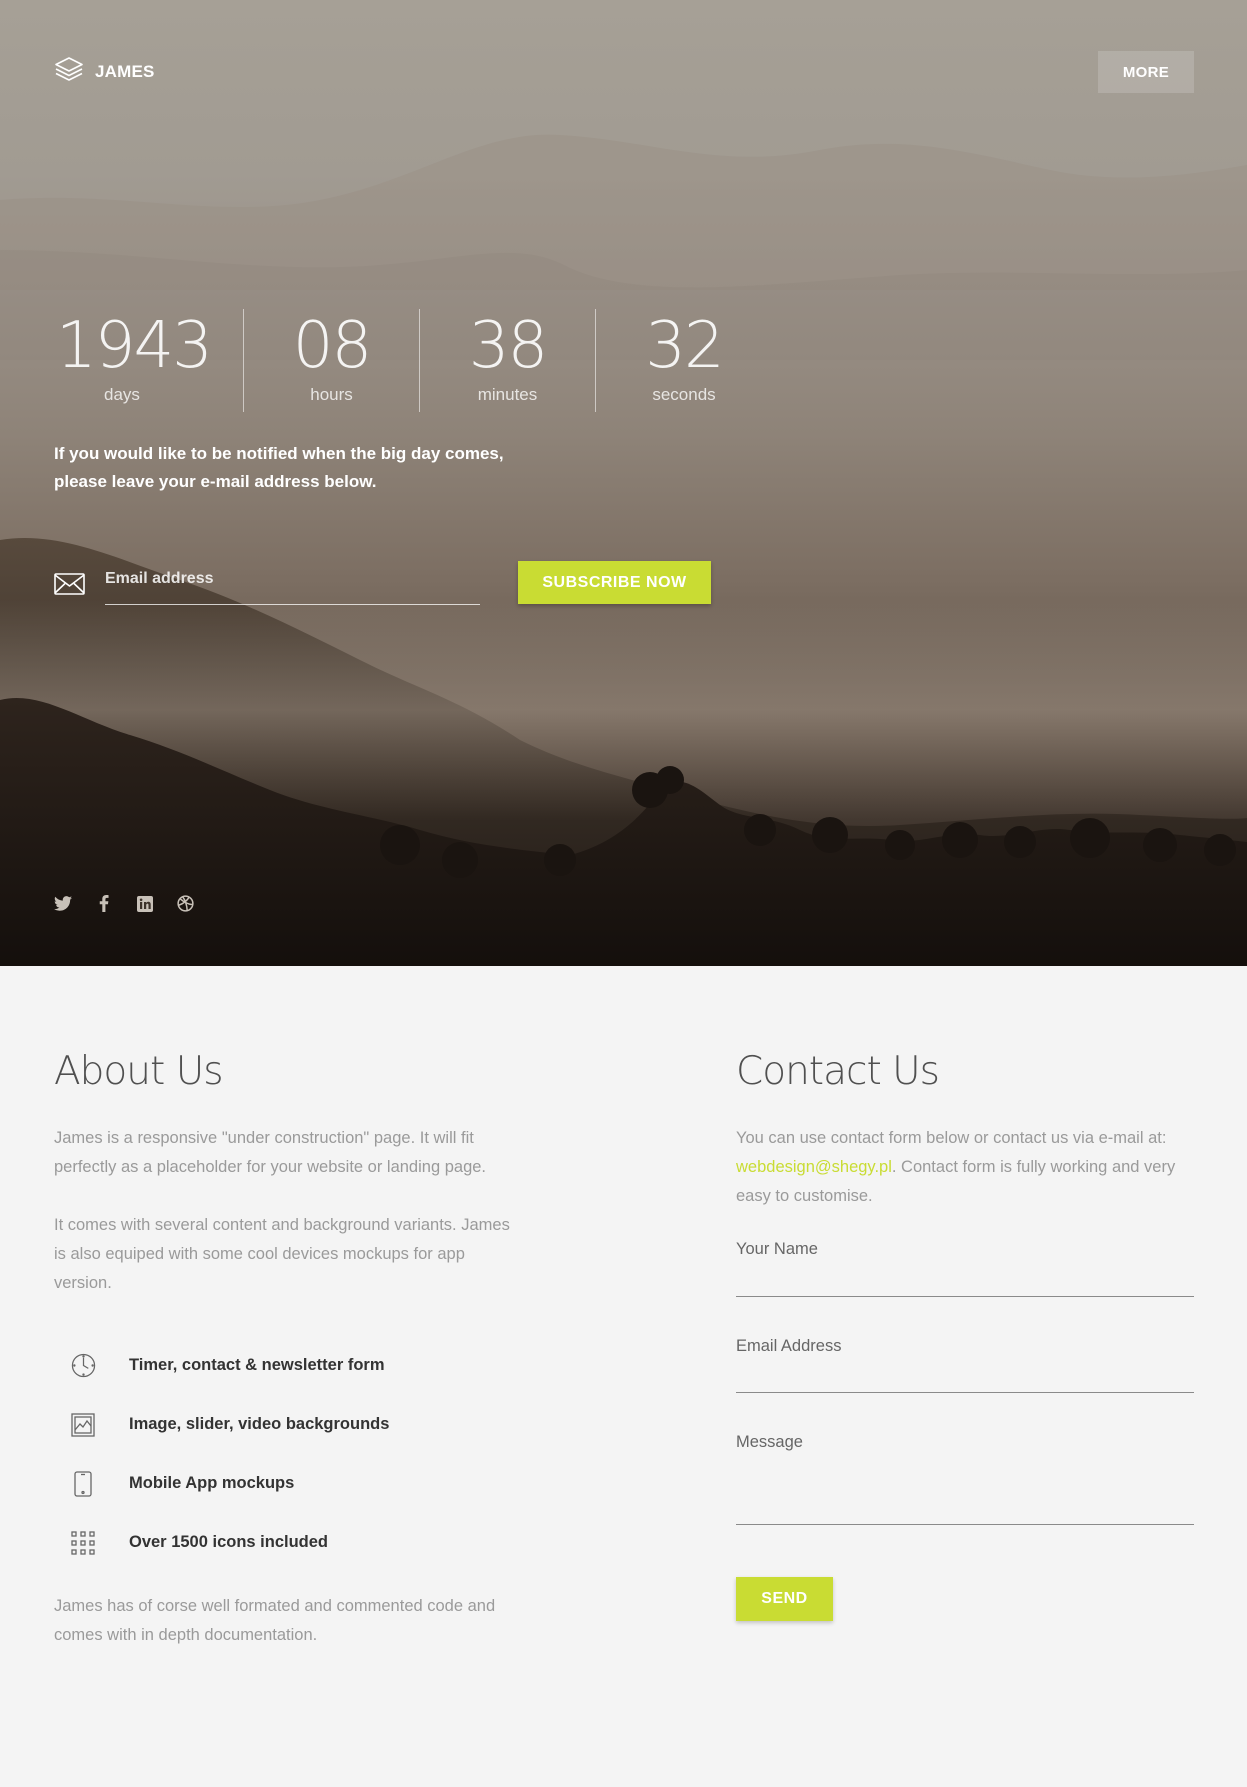  What do you see at coordinates (332, 346) in the screenshot?
I see `countdown-value: 08` at bounding box center [332, 346].